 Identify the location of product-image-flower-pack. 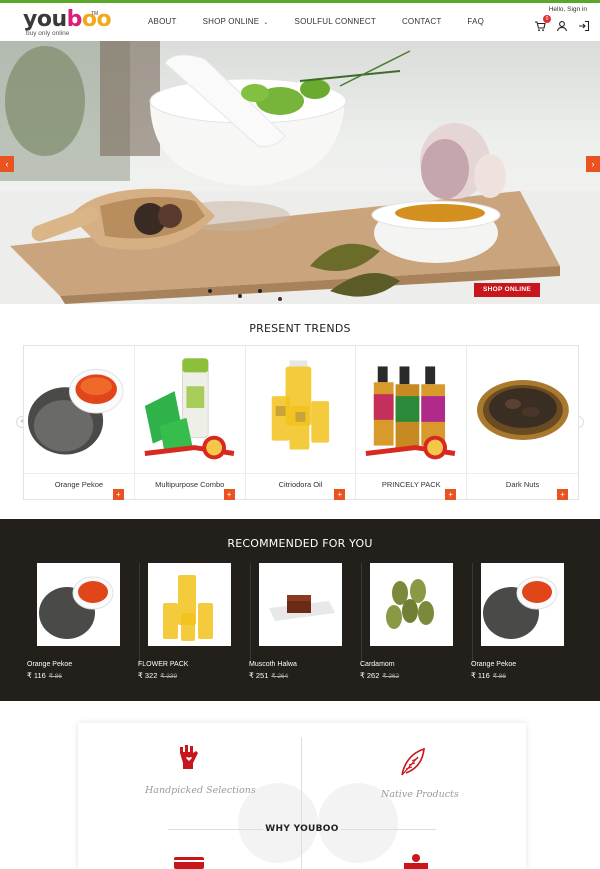
(189, 604).